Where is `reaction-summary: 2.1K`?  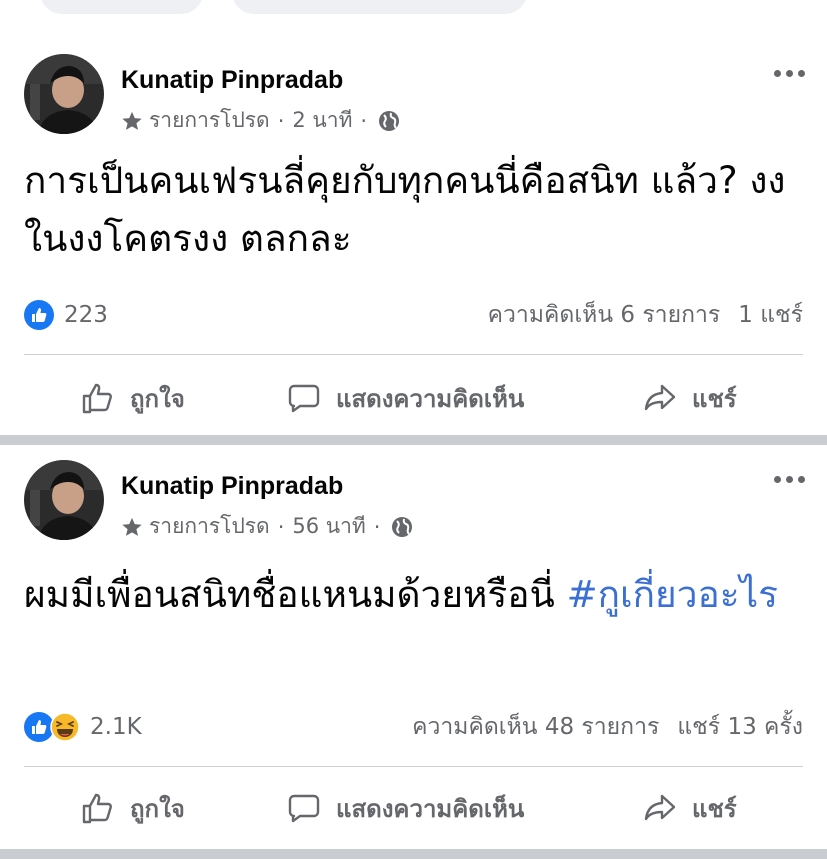 reaction-summary: 2.1K is located at coordinates (83, 727).